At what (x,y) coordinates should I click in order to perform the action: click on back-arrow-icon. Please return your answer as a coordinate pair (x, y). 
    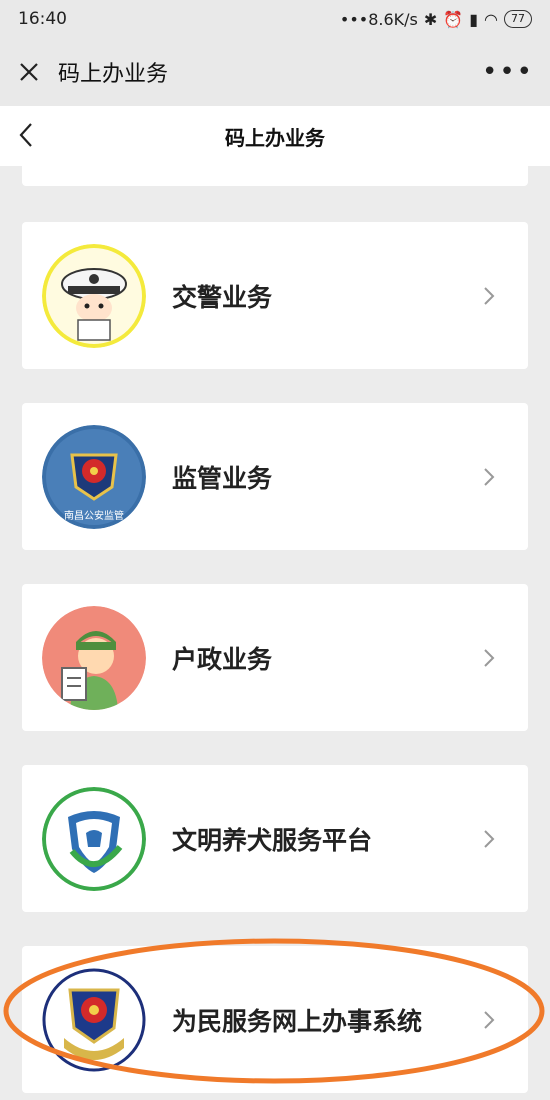
    Looking at the image, I should click on (29, 136).